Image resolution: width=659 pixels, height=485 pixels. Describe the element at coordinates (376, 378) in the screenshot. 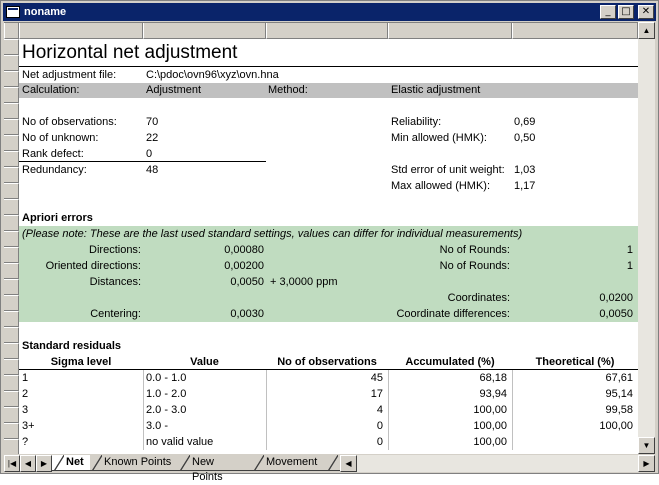

I see `observations-count-cell: 45` at that location.